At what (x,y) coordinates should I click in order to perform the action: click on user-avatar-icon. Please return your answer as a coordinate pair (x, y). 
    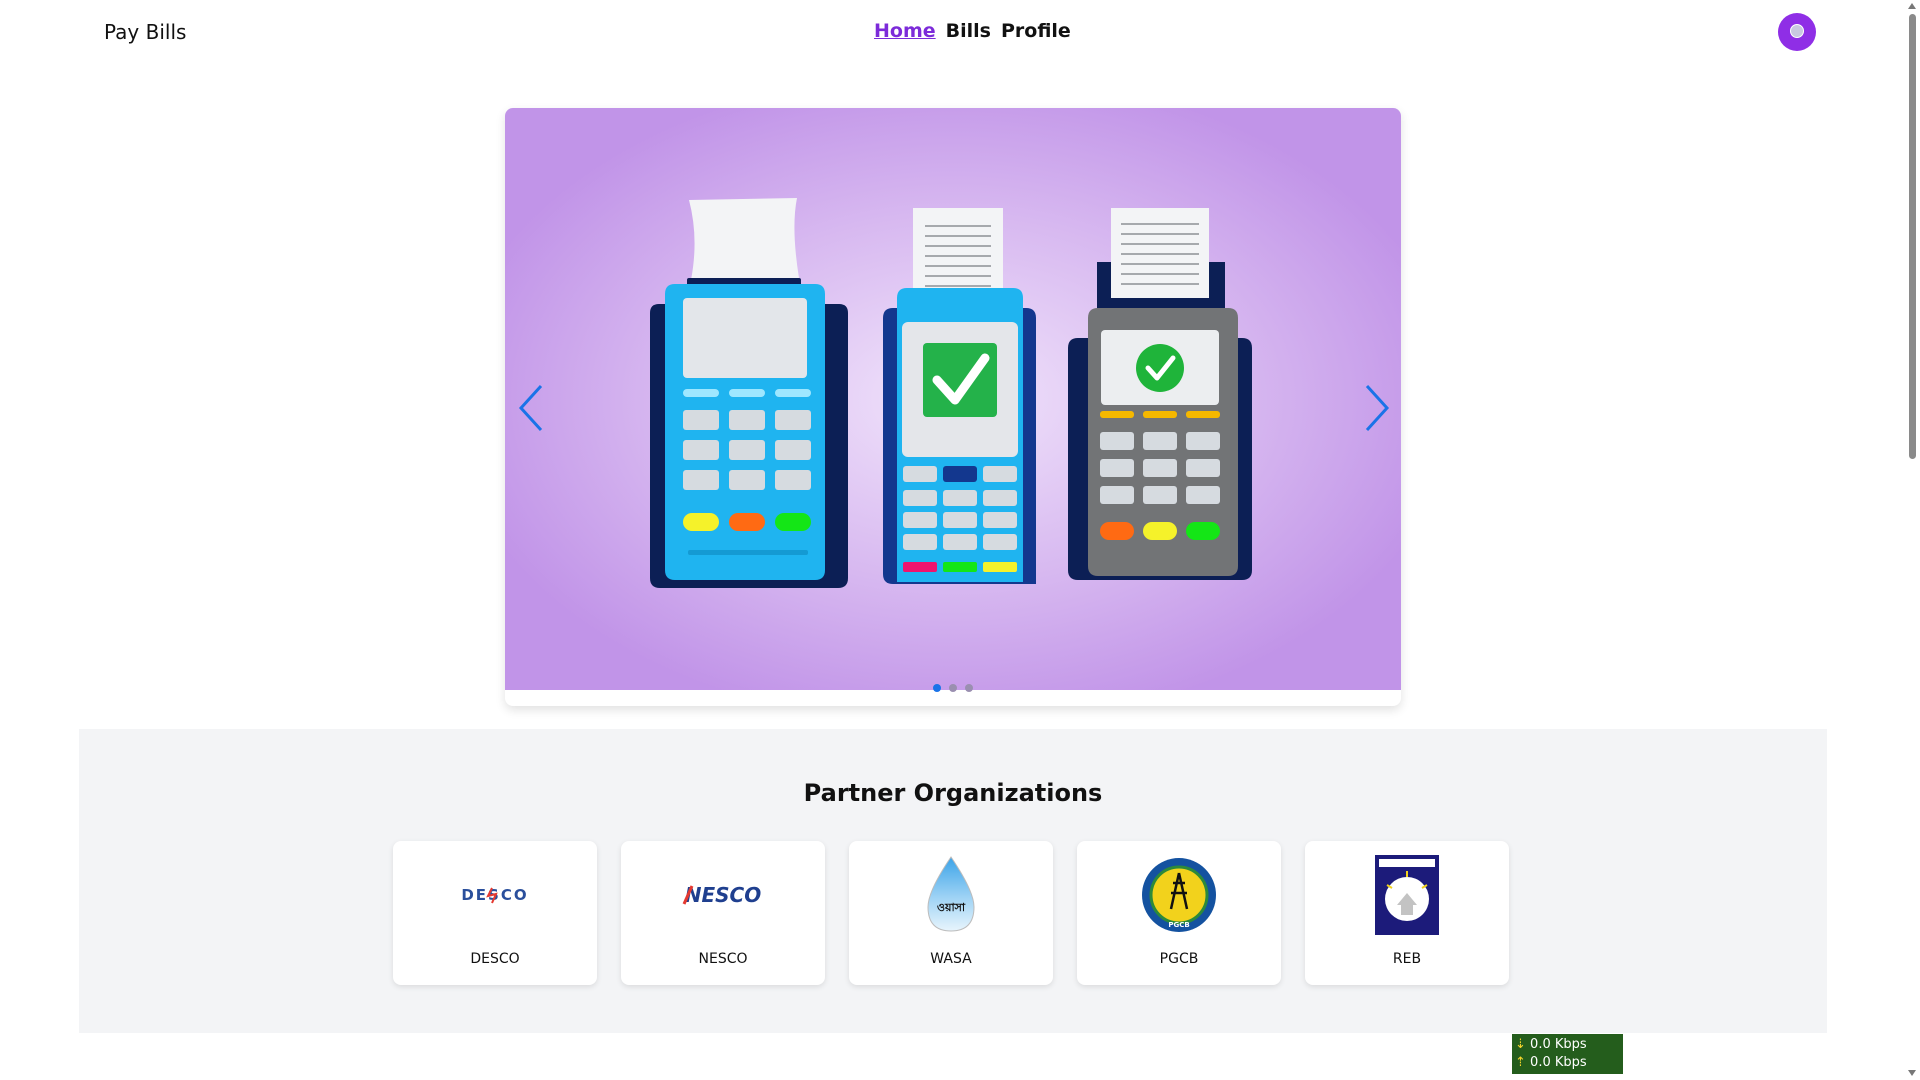
    Looking at the image, I should click on (1797, 32).